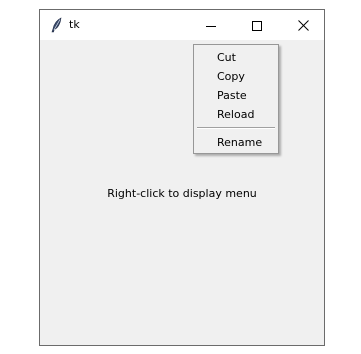 The width and height of the screenshot is (361, 354). What do you see at coordinates (74, 24) in the screenshot?
I see `window-title: tk` at bounding box center [74, 24].